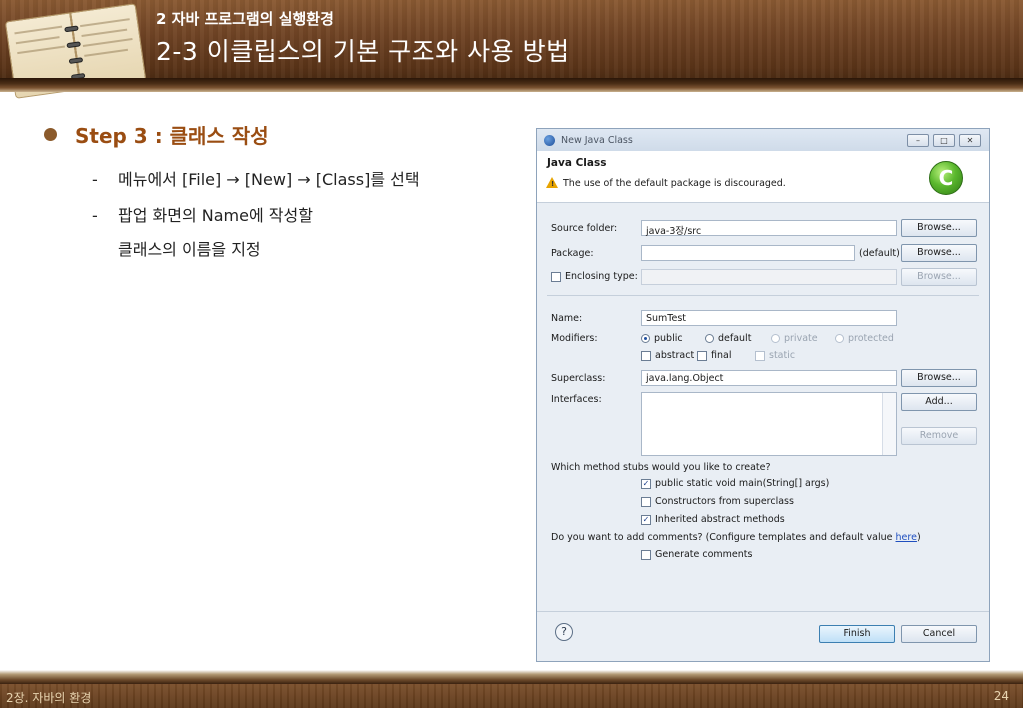  What do you see at coordinates (564, 632) in the screenshot?
I see `help-icon: ?` at bounding box center [564, 632].